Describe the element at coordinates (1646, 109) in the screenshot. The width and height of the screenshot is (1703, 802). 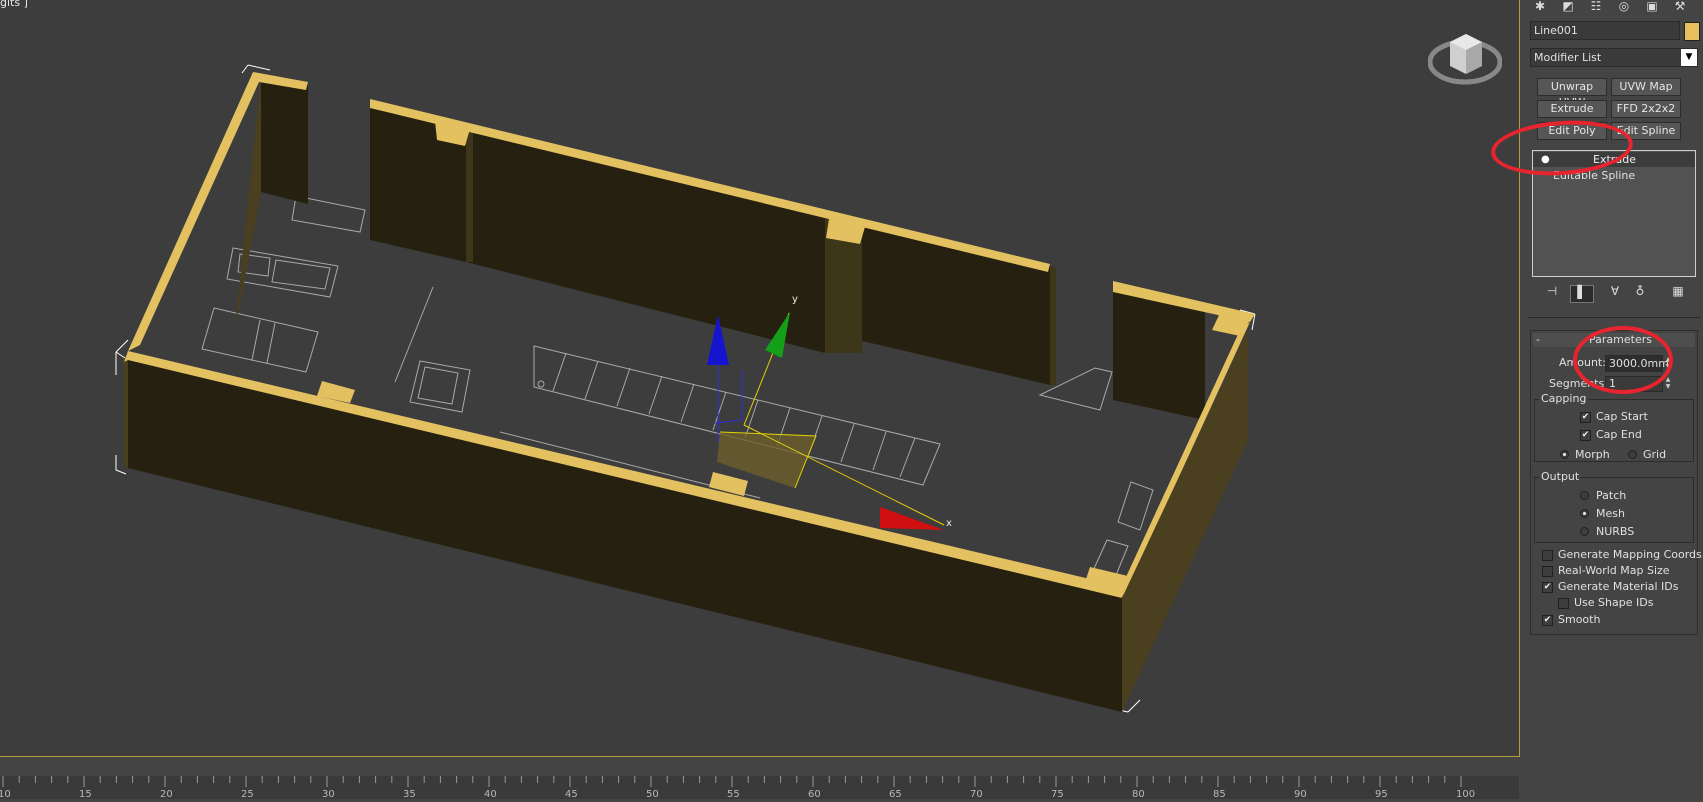
I see `modifier-button-ffd-2x2x2: FFD 2x2x2` at that location.